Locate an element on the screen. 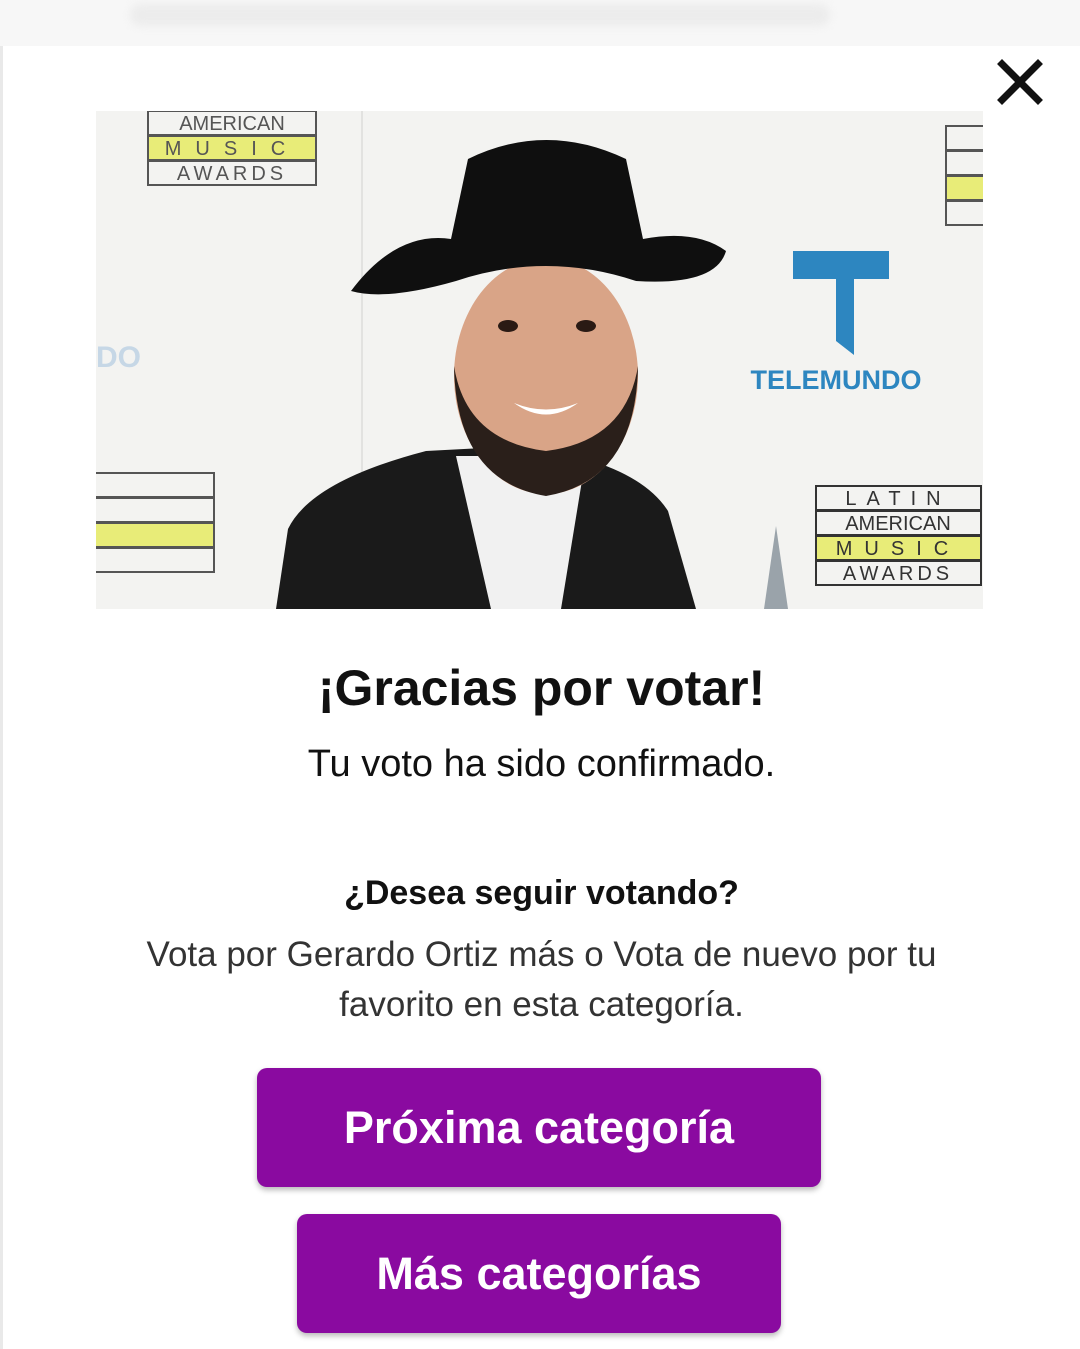 The height and width of the screenshot is (1349, 1080). svg-text: LATIN is located at coordinates (897, 499).